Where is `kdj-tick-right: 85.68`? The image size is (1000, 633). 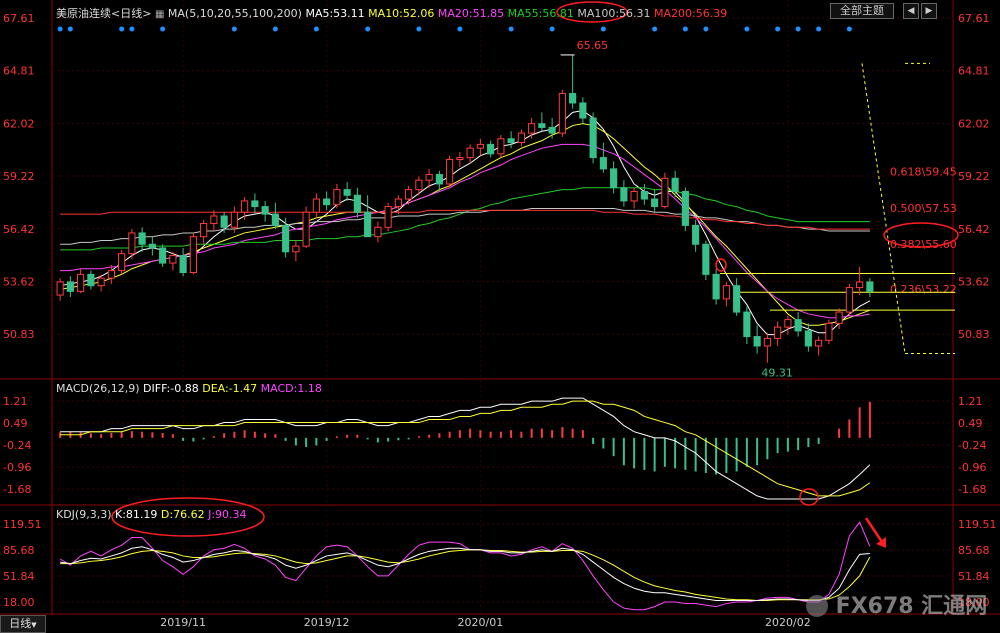 kdj-tick-right: 85.68 is located at coordinates (974, 550).